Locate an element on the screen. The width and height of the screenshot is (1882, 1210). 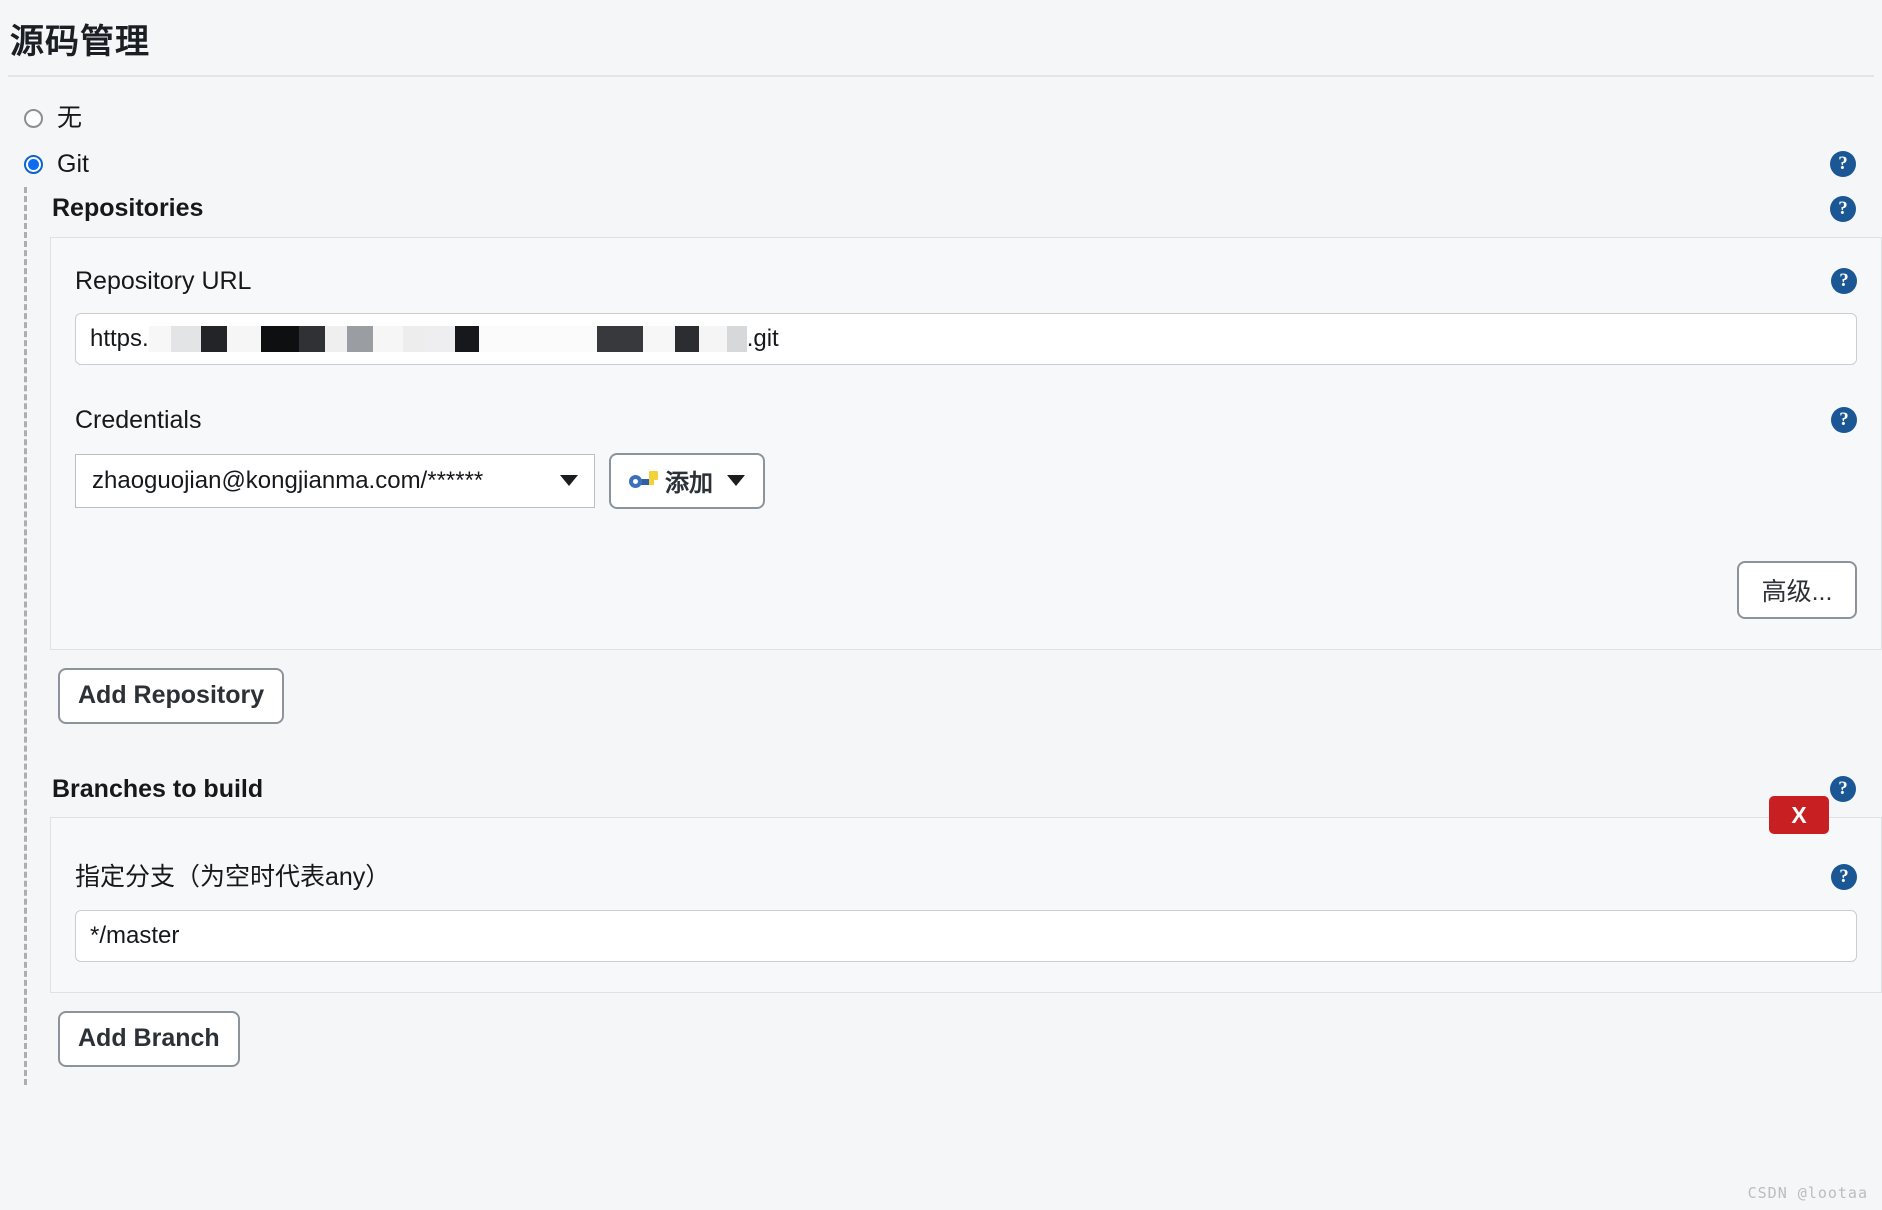
repository-url-prefix: https. is located at coordinates (119, 338).